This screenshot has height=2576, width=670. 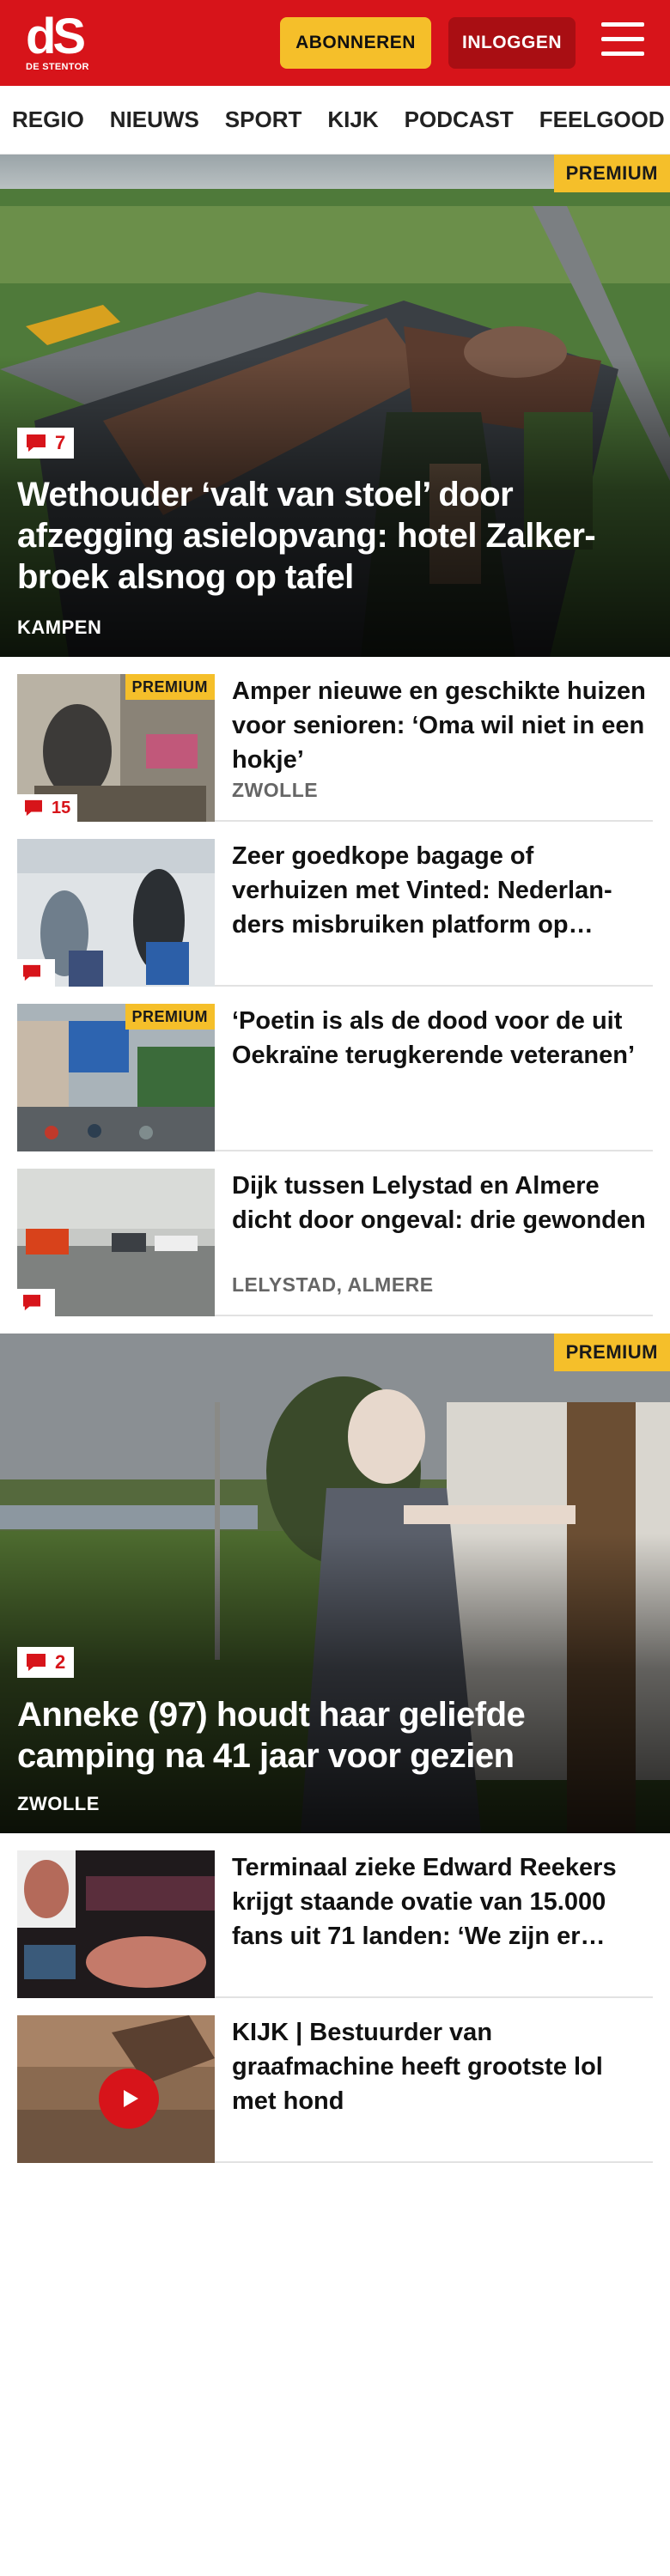 I want to click on site-header: dS DE STENTOR ABONNEREN INLOGGEN, so click(x=335, y=43).